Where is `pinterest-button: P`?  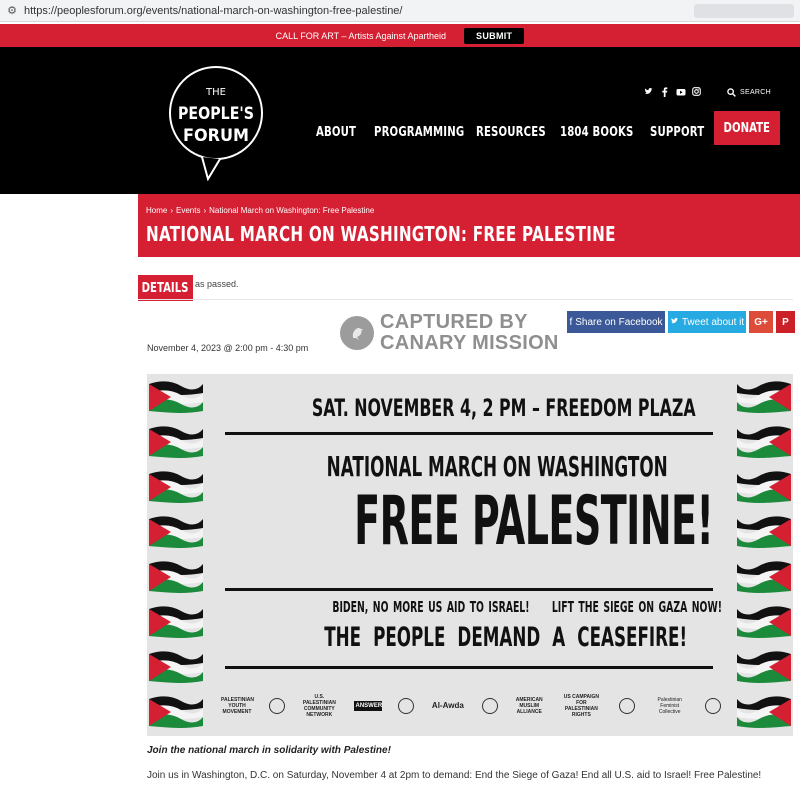 pinterest-button: P is located at coordinates (785, 322).